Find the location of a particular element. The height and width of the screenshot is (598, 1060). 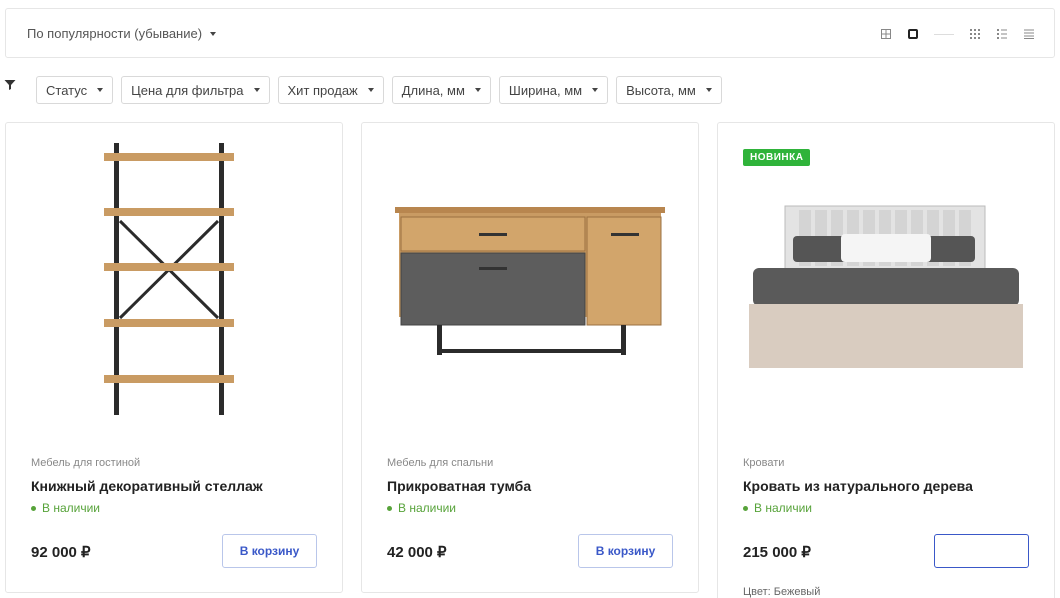

filter-label: Ширина, мм is located at coordinates (545, 90).